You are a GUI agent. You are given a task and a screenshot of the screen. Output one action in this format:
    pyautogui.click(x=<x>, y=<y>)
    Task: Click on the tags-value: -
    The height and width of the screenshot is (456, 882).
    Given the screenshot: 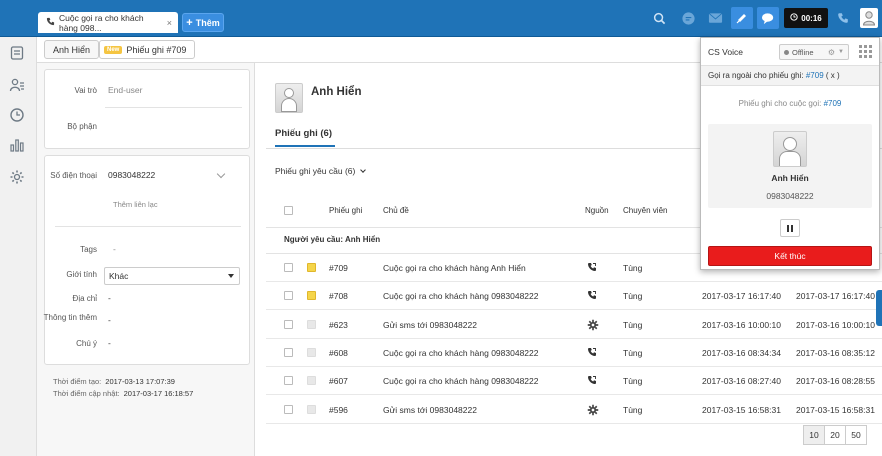 What is the action you would take?
    pyautogui.click(x=114, y=249)
    